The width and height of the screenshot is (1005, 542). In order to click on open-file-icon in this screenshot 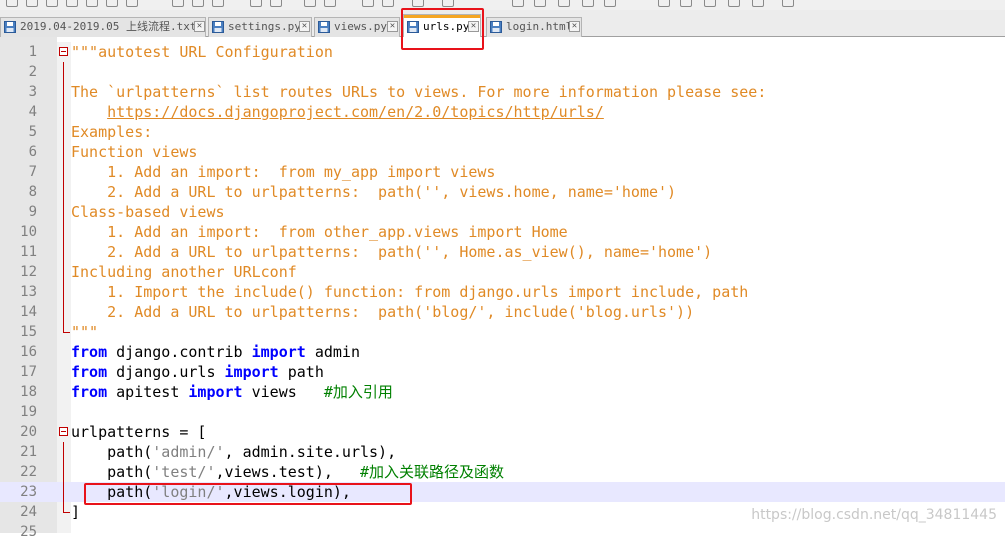, I will do `click(32, 3)`.